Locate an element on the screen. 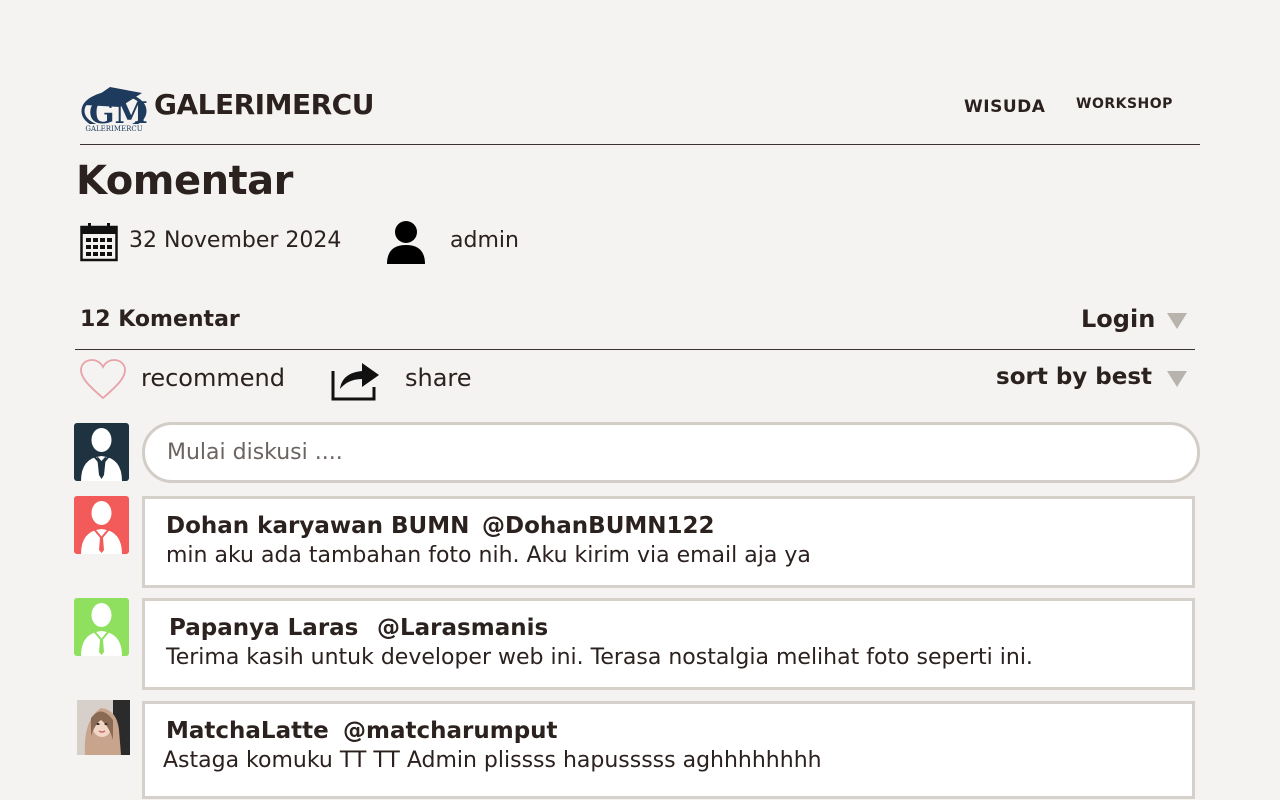 The height and width of the screenshot is (800, 1280). galerimercu-logo: GM GALERIMERCU is located at coordinates (114, 108).